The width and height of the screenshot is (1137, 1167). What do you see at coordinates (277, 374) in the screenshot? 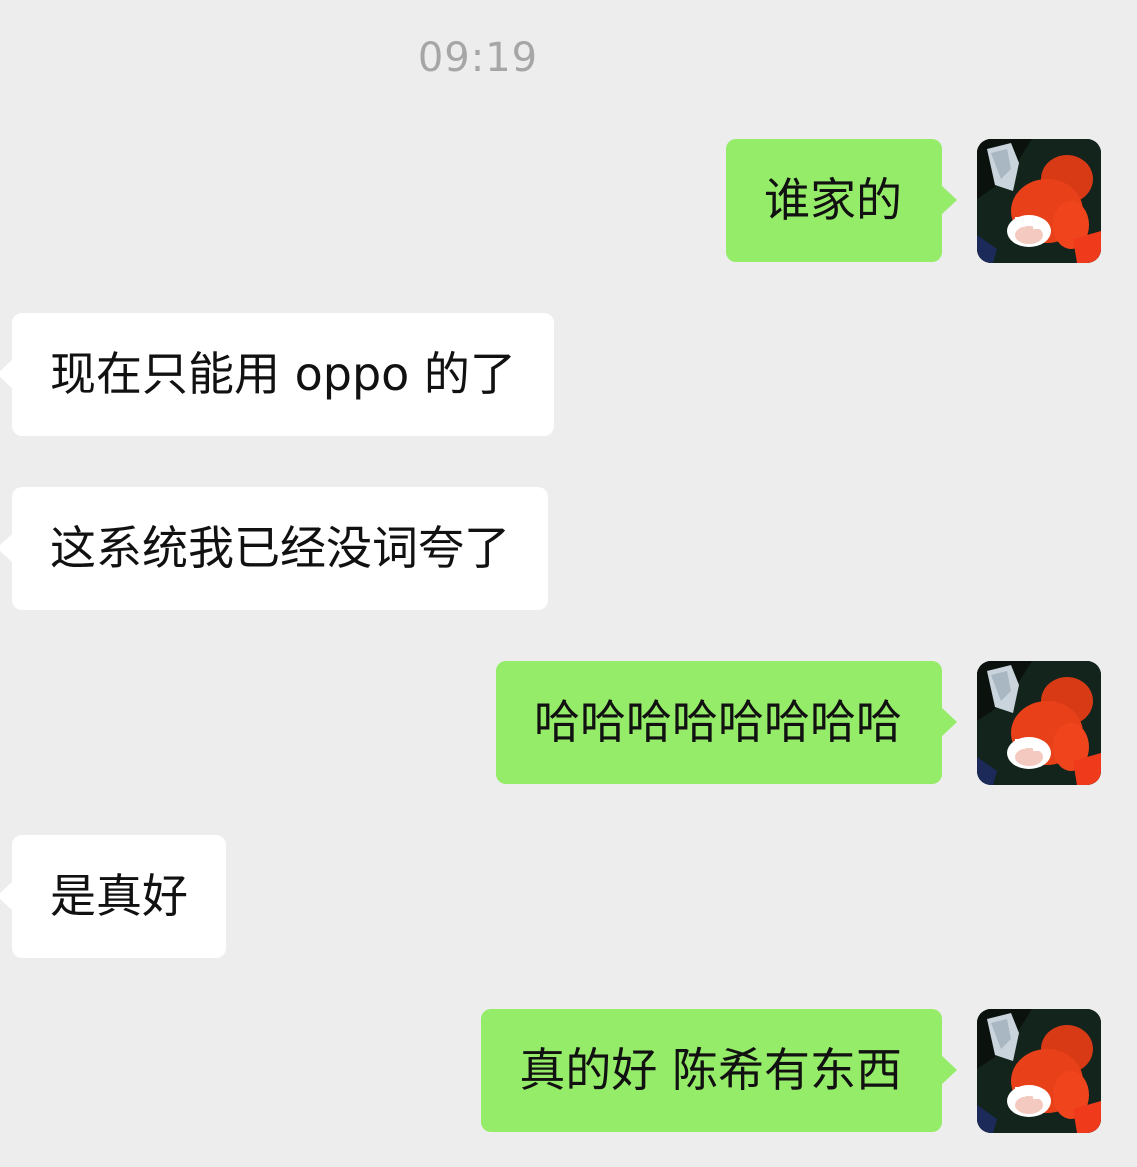
I see `incoming-message-bubble: 现在只能用 oppo 的了` at bounding box center [277, 374].